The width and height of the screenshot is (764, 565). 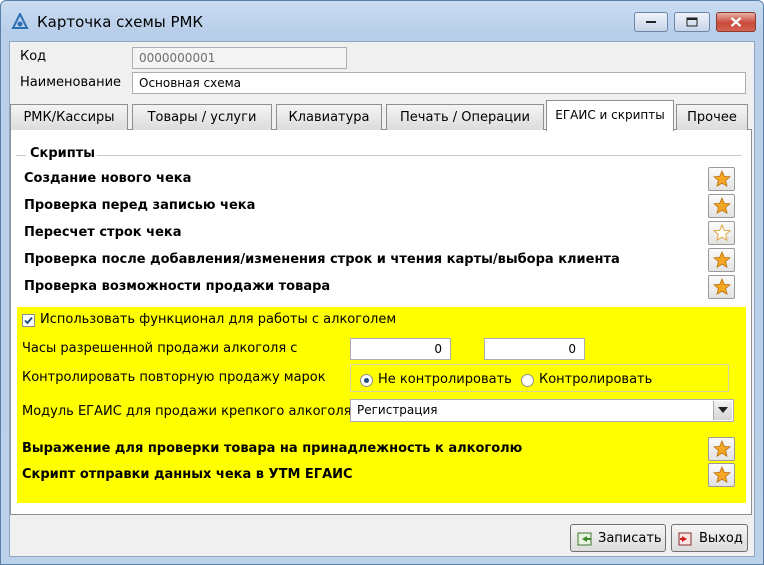 I want to click on minimize-button, so click(x=651, y=22).